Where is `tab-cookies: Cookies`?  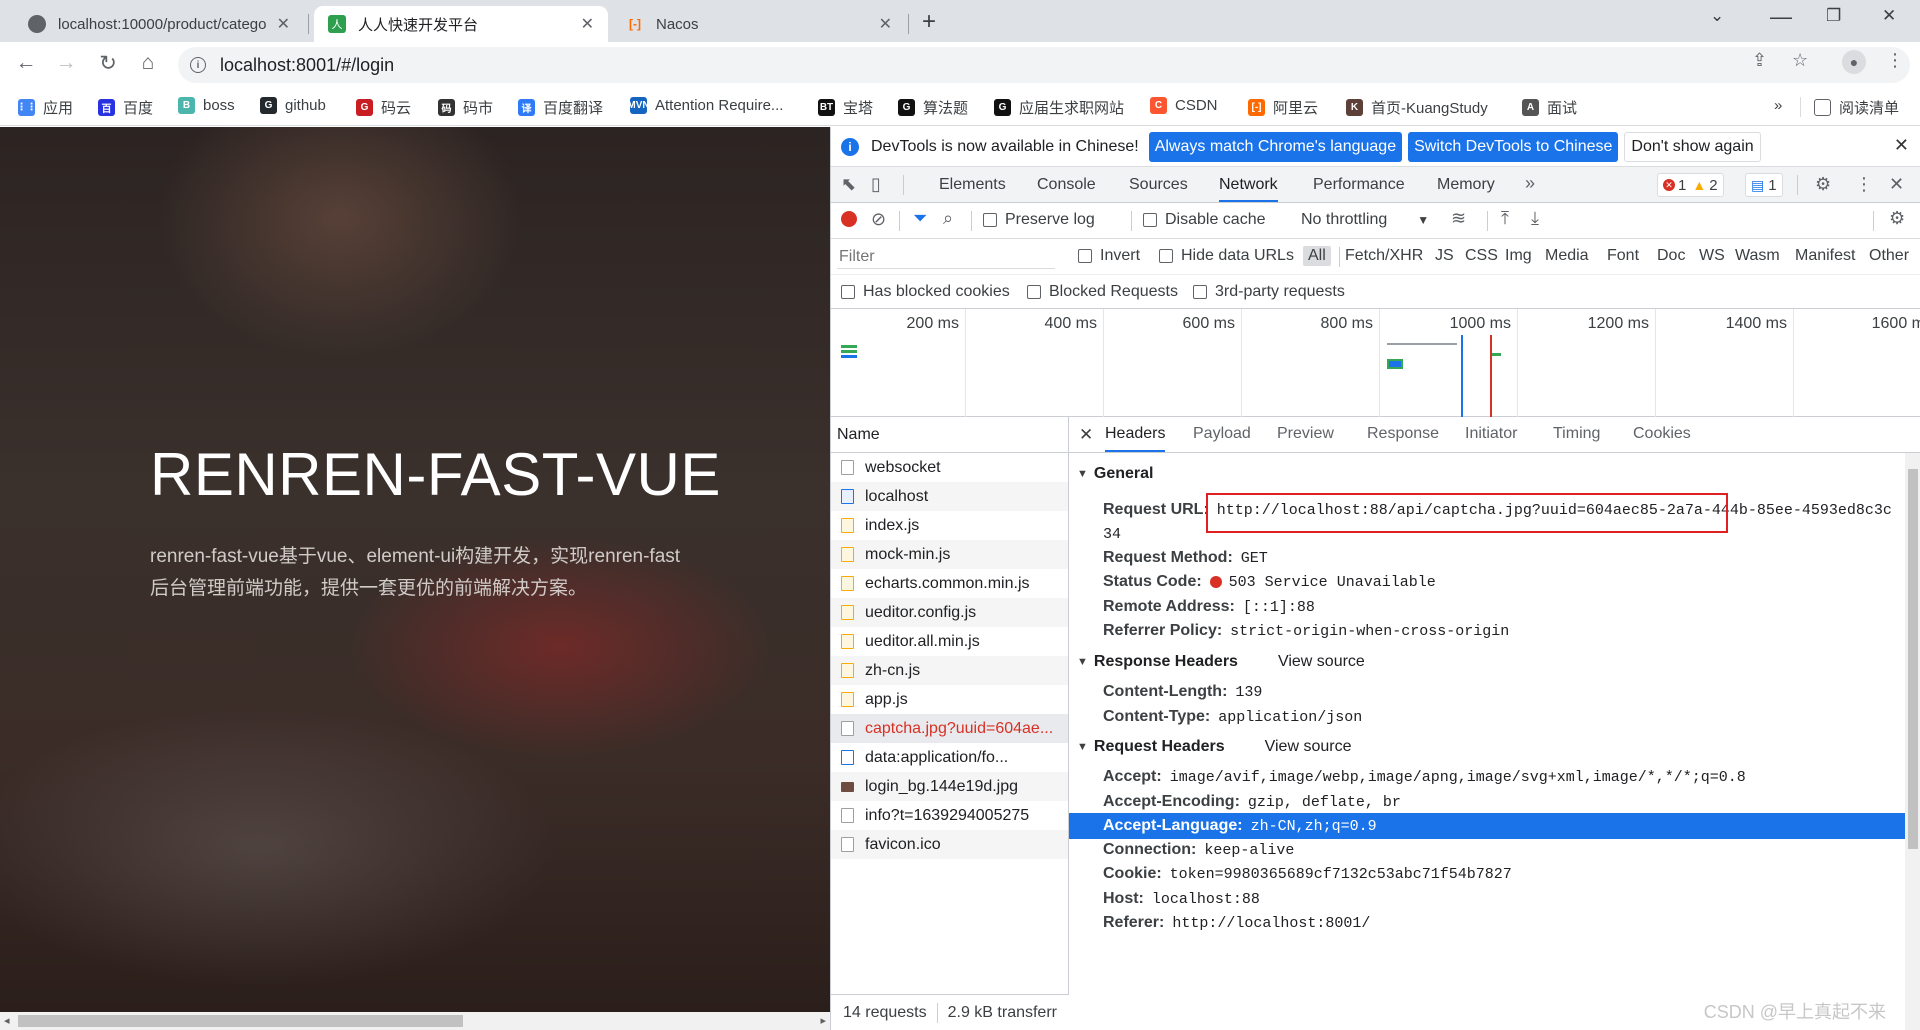 tab-cookies: Cookies is located at coordinates (1662, 434).